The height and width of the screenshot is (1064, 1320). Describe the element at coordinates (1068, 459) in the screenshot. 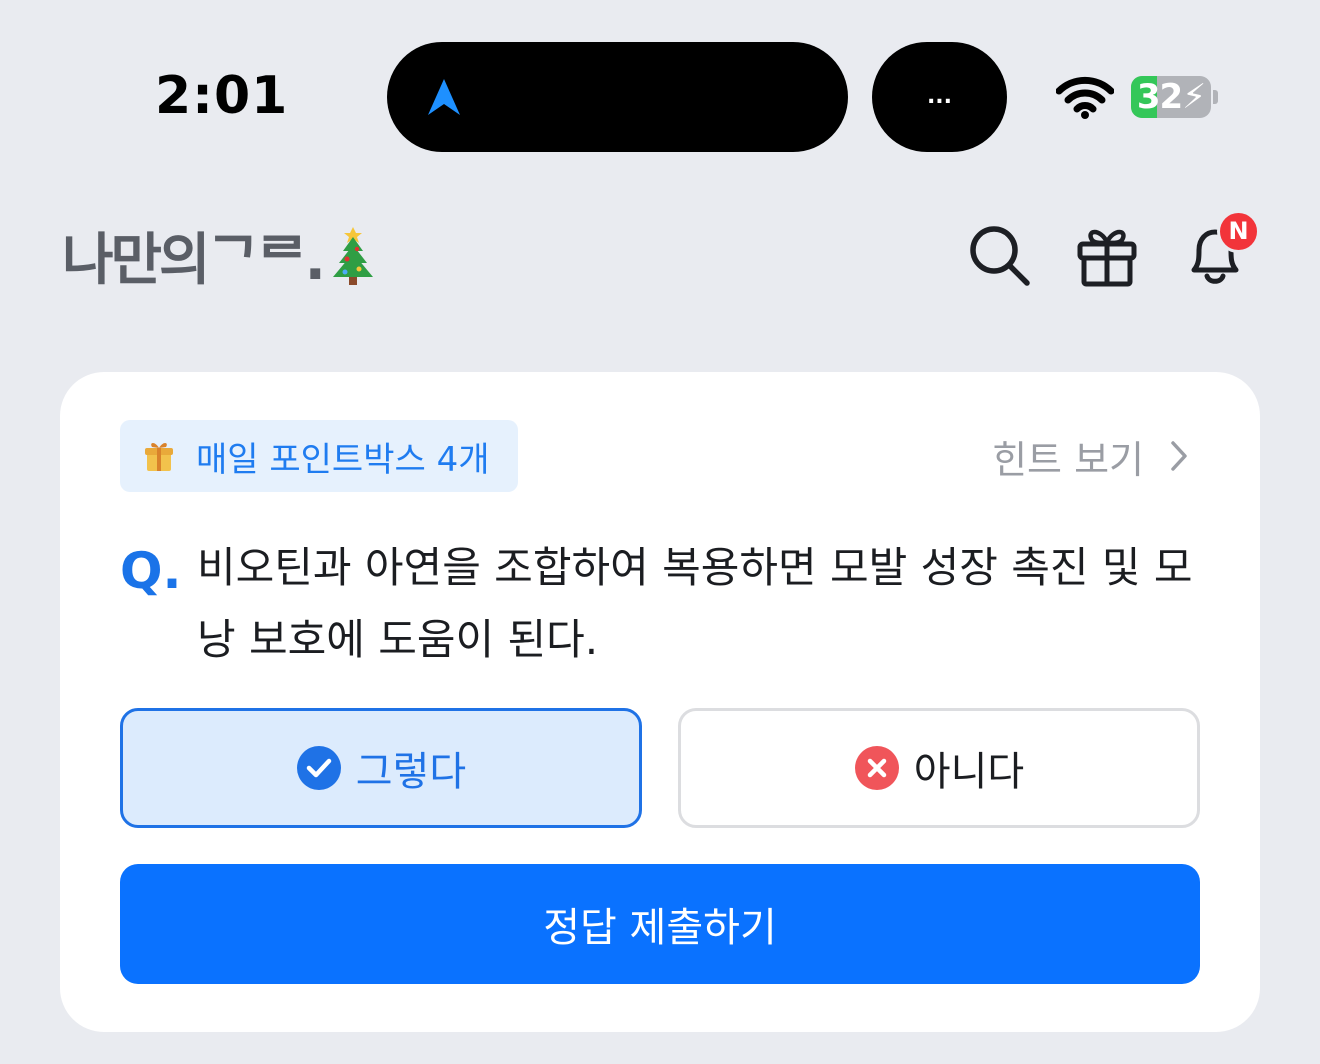

I see `hint-label: 힌트 보기` at that location.